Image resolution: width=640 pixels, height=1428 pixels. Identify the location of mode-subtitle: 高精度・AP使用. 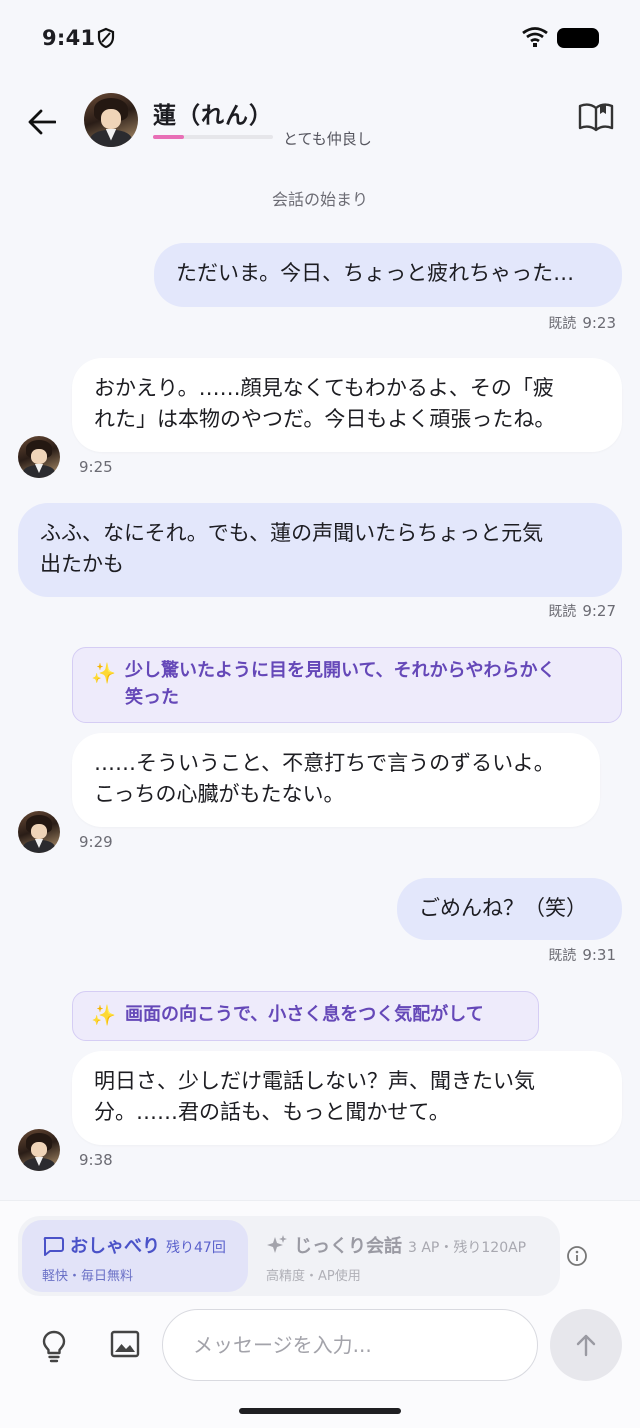
(313, 1276).